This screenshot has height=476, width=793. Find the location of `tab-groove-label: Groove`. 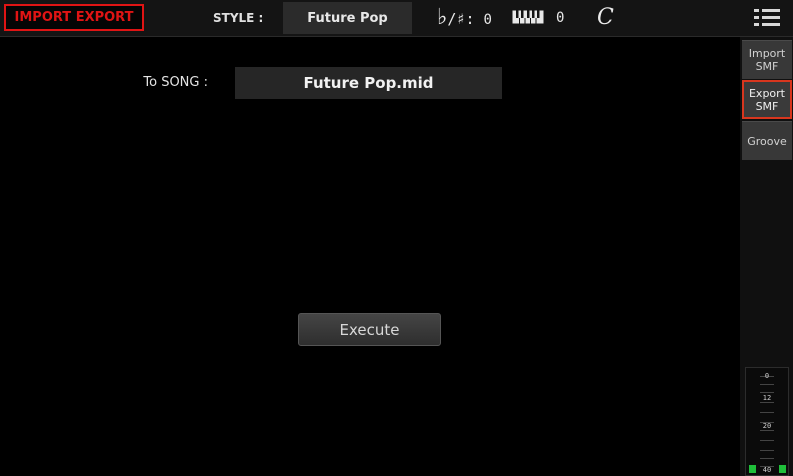

tab-groove-label: Groove is located at coordinates (767, 141).